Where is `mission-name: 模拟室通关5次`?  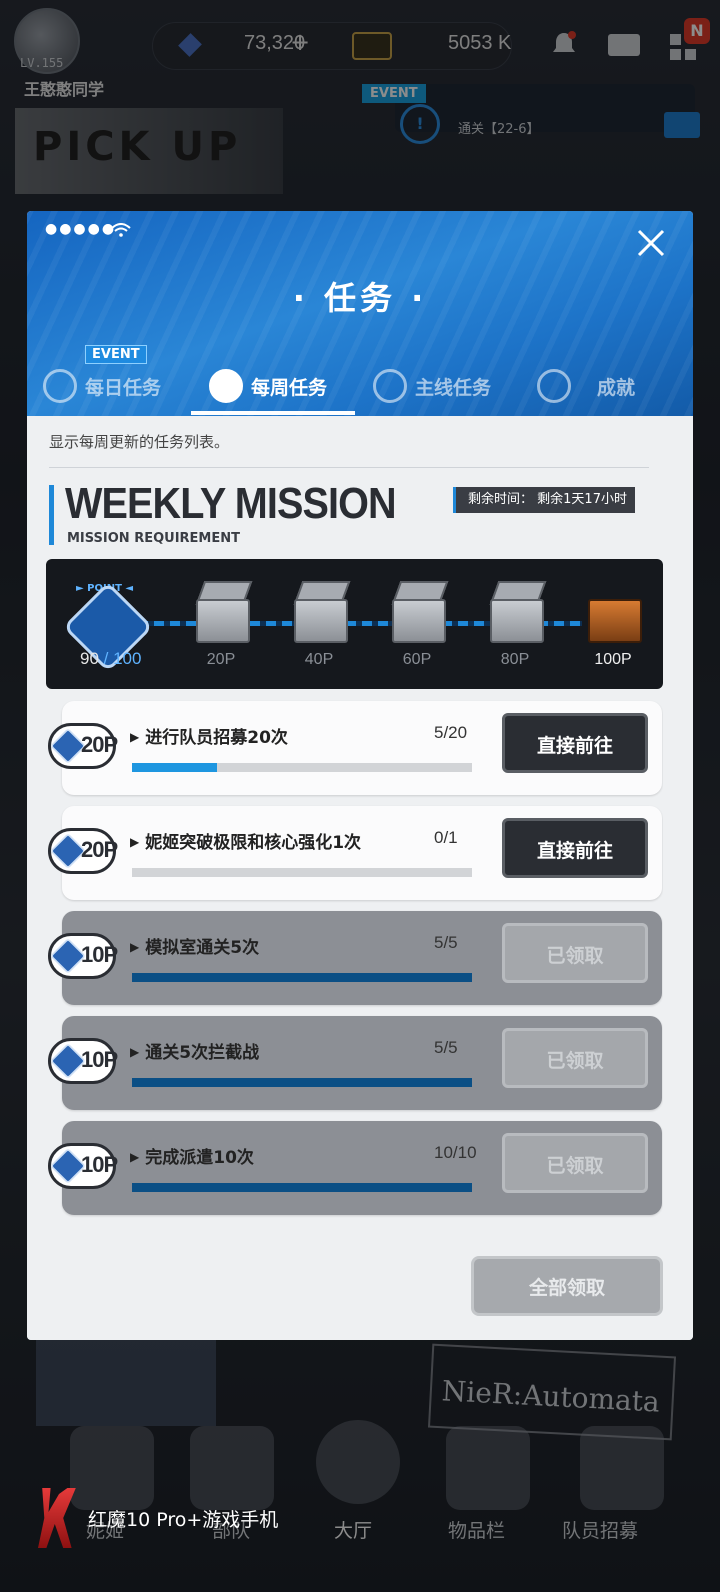 mission-name: 模拟室通关5次 is located at coordinates (194, 945).